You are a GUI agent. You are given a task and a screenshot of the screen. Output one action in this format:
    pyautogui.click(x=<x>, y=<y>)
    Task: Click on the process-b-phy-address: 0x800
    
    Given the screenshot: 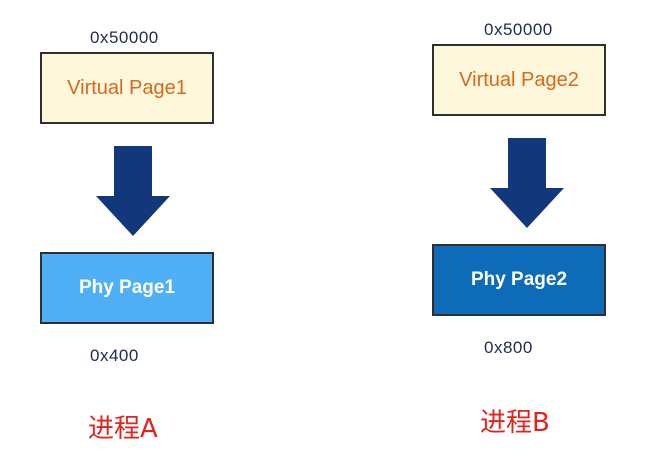 What is the action you would take?
    pyautogui.click(x=508, y=347)
    